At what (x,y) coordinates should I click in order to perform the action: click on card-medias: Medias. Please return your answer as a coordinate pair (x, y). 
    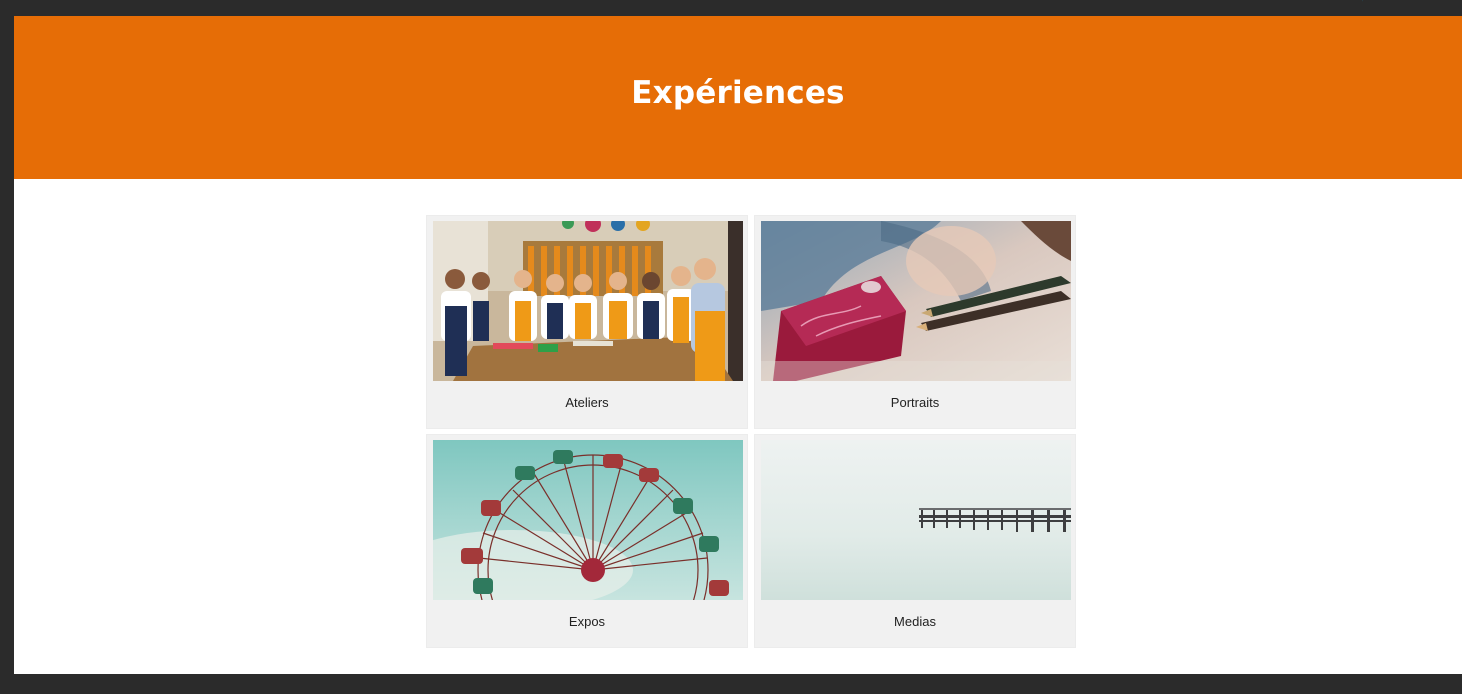
    Looking at the image, I should click on (915, 541).